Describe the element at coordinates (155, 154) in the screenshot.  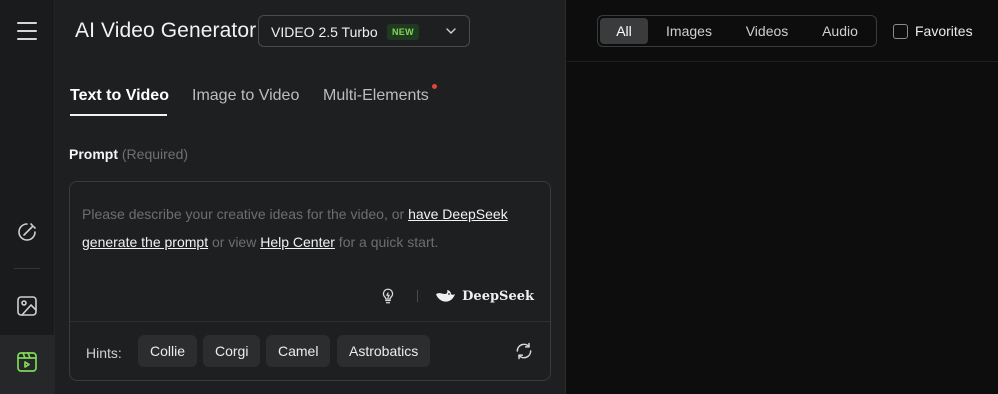
I see `prompt-required-text: (Required)` at that location.